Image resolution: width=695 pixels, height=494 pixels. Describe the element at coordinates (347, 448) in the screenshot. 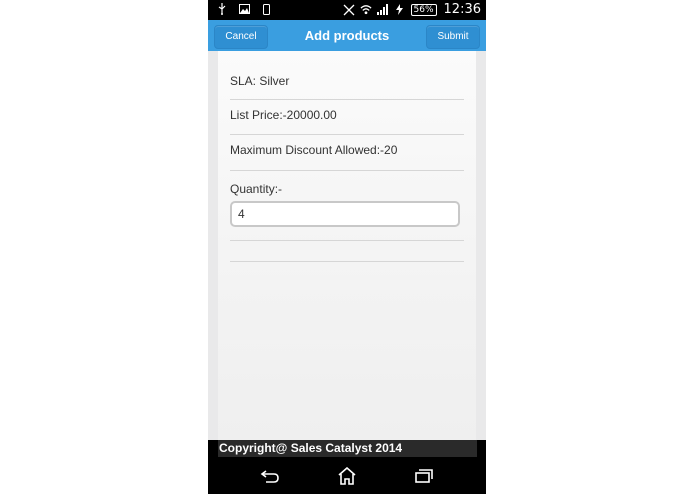

I see `footer-copyright: Copyright@ Sales Catalyst 2014` at that location.